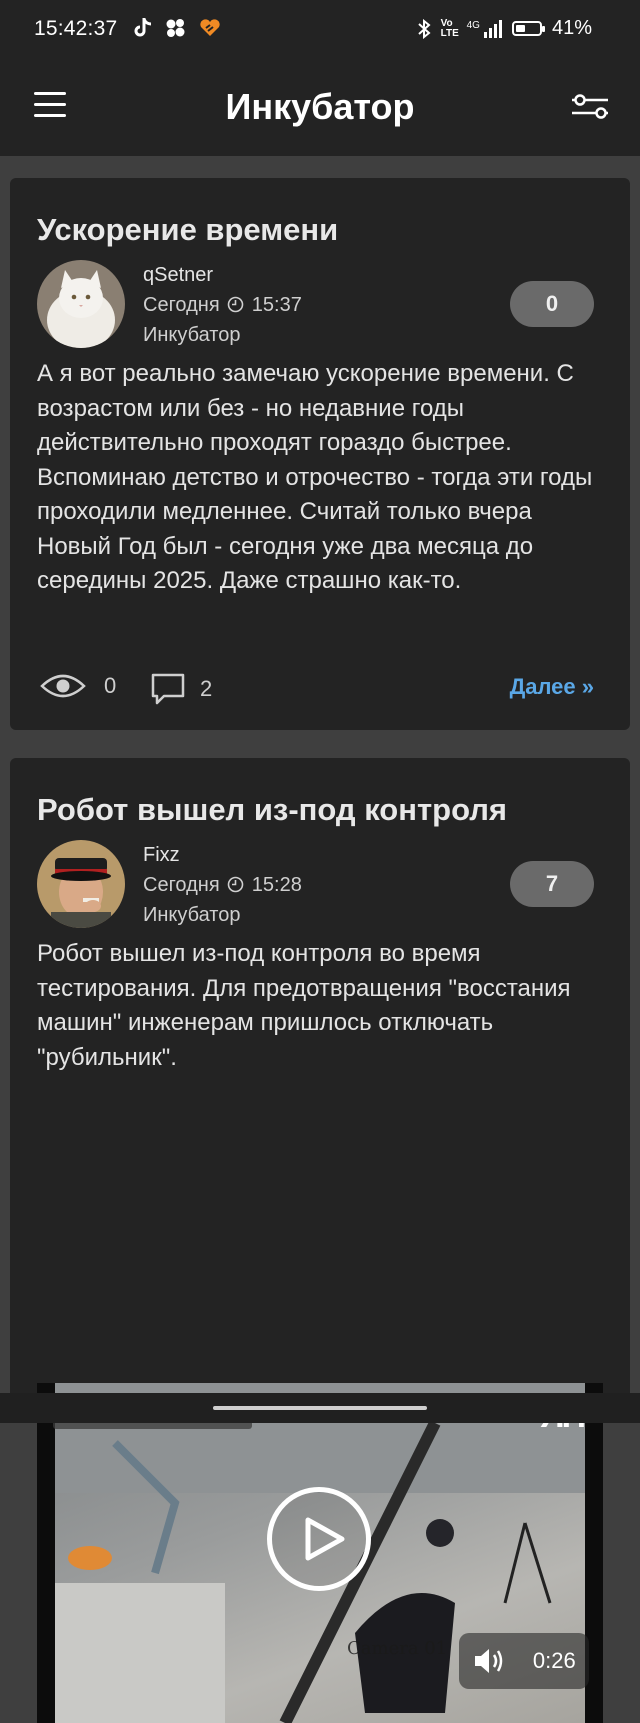 This screenshot has height=1723, width=640. Describe the element at coordinates (449, 28) in the screenshot. I see `volte-icon: Vo LTE` at that location.